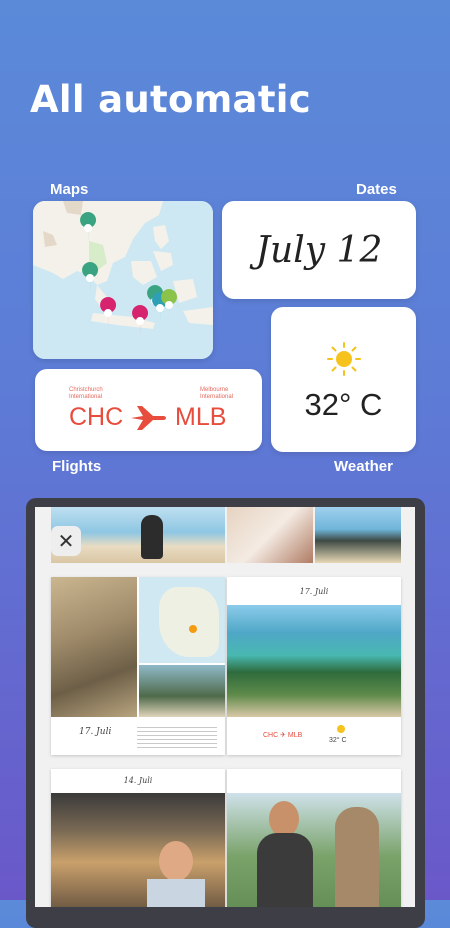 This screenshot has width=450, height=928. Describe the element at coordinates (201, 417) in the screenshot. I see `to-code: MLB` at that location.